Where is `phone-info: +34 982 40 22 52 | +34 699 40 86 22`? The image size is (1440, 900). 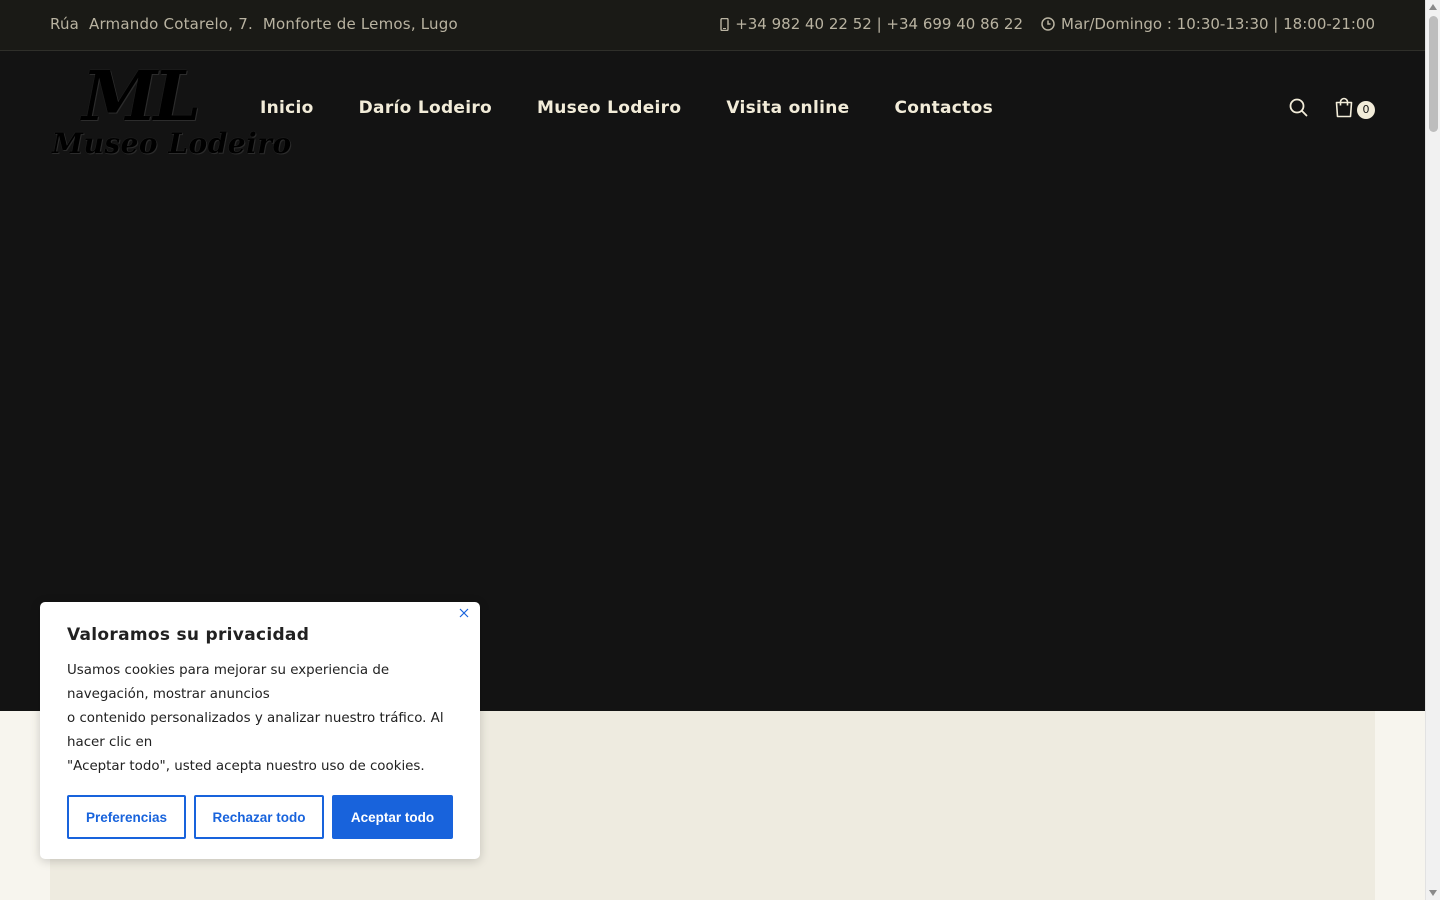
phone-info: +34 982 40 22 52 | +34 699 40 86 22 is located at coordinates (871, 24).